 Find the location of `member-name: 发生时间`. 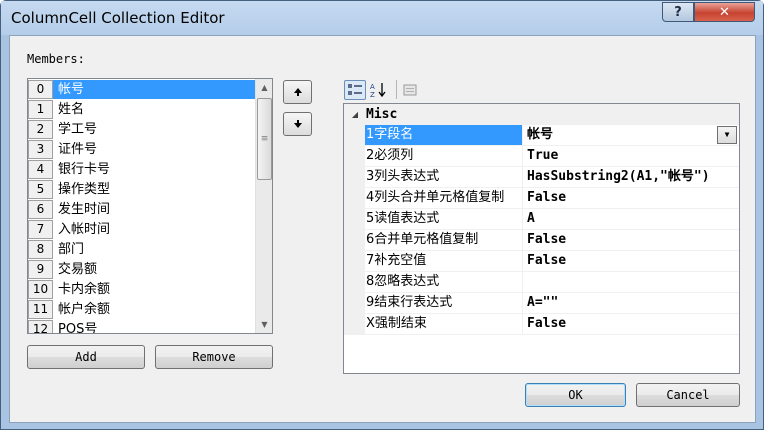

member-name: 发生时间 is located at coordinates (84, 209).